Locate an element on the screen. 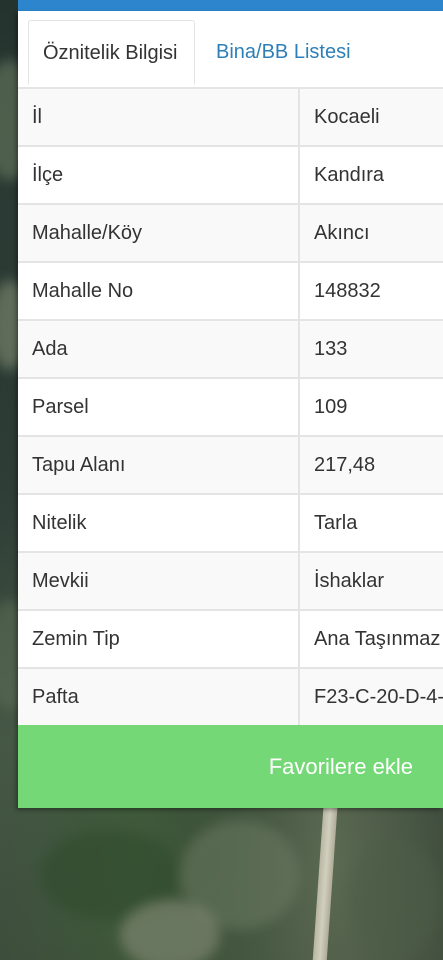  attribute-key: Mahalle No is located at coordinates (159, 291).